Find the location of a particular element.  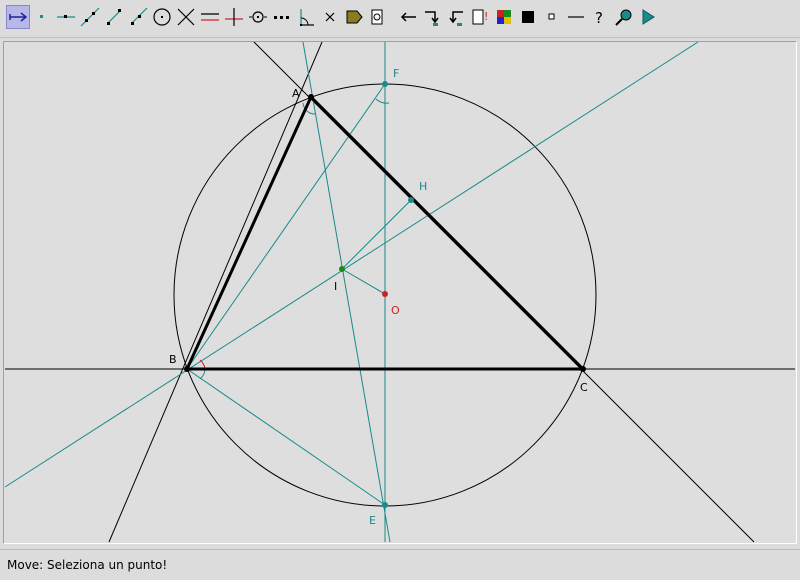

point-on-object-tool-icon is located at coordinates (66, 17).